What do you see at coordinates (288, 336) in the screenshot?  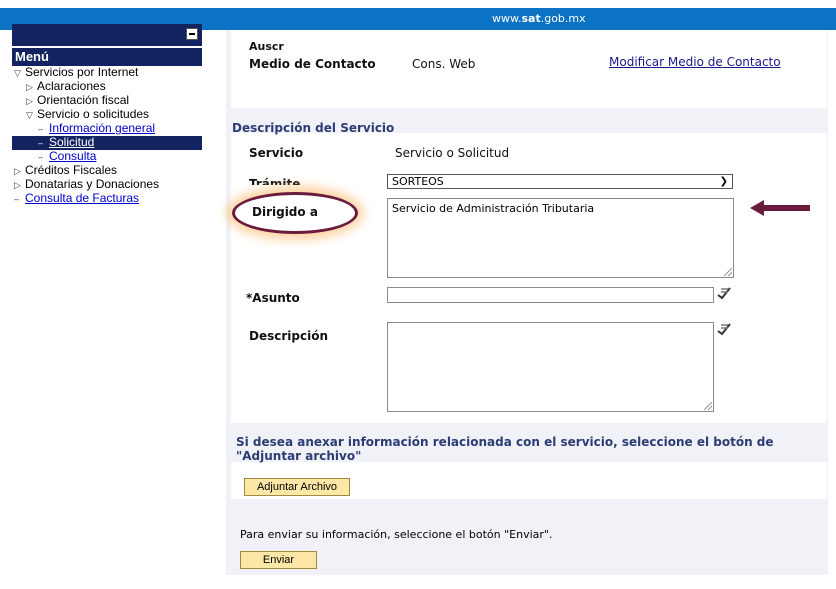 I see `descripcion-label: Descripción` at bounding box center [288, 336].